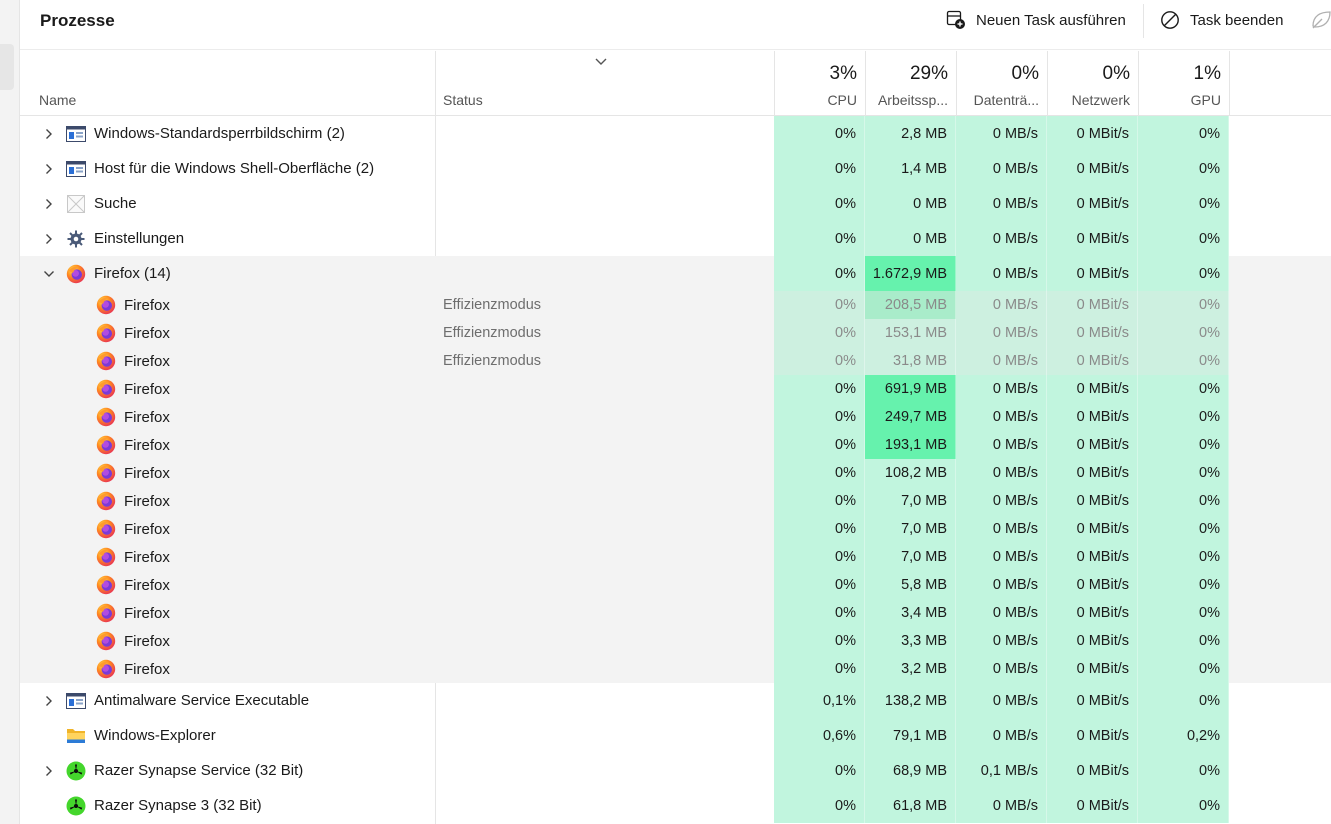 The width and height of the screenshot is (1331, 824). Describe the element at coordinates (910, 613) in the screenshot. I see `memory-cell: 3,4 MB` at that location.